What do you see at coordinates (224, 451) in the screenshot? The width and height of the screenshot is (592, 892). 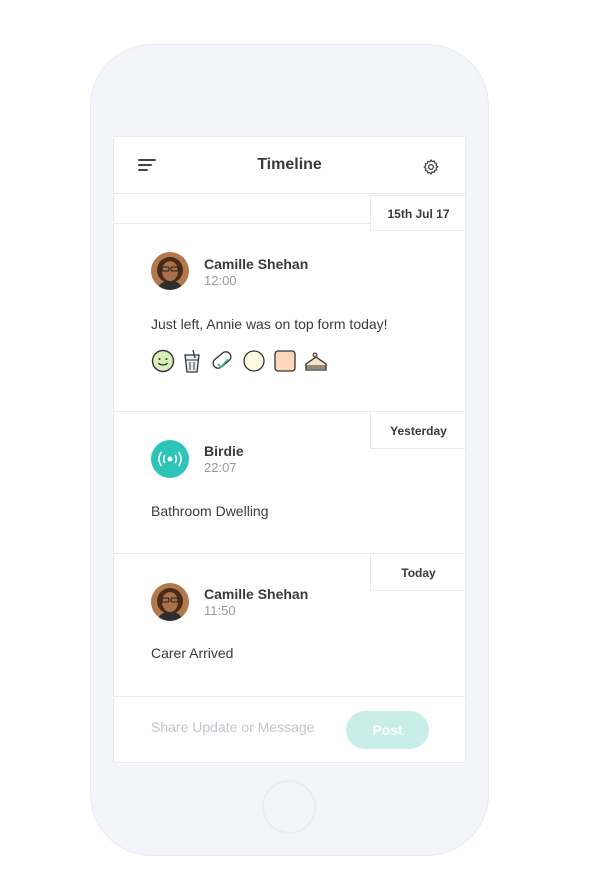 I see `author-name: Birdie` at bounding box center [224, 451].